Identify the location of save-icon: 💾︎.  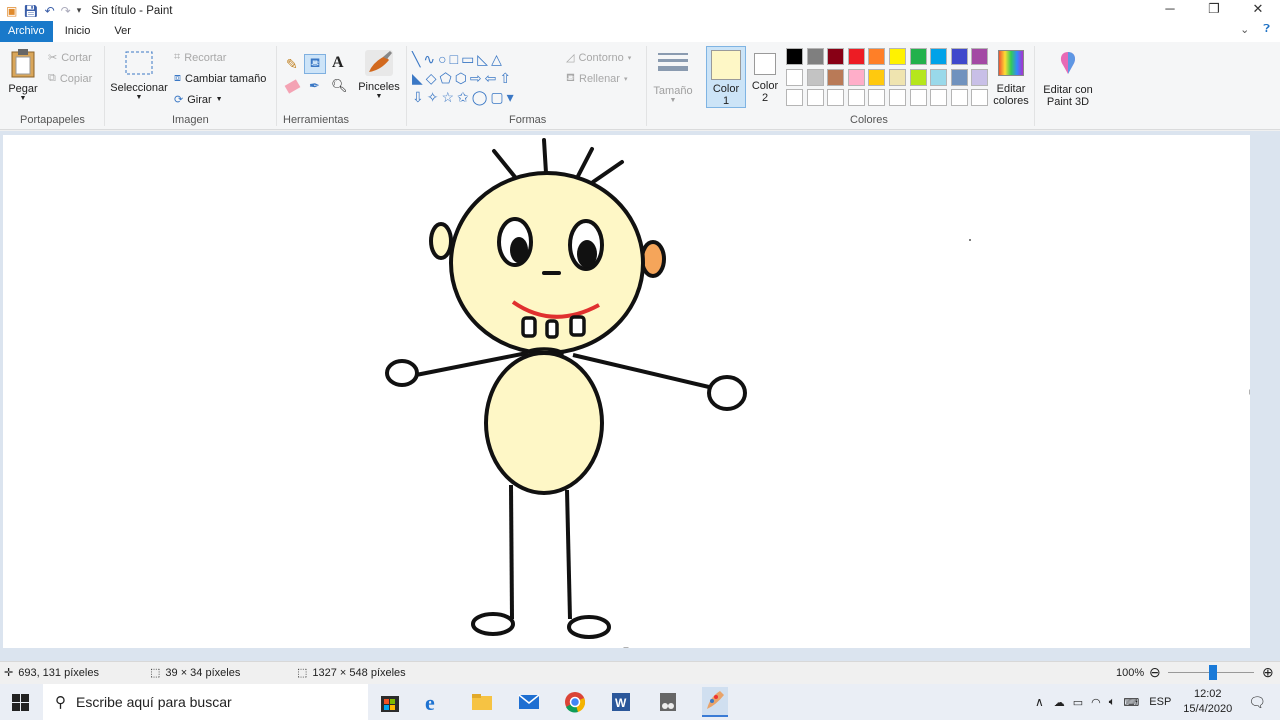
(30, 11).